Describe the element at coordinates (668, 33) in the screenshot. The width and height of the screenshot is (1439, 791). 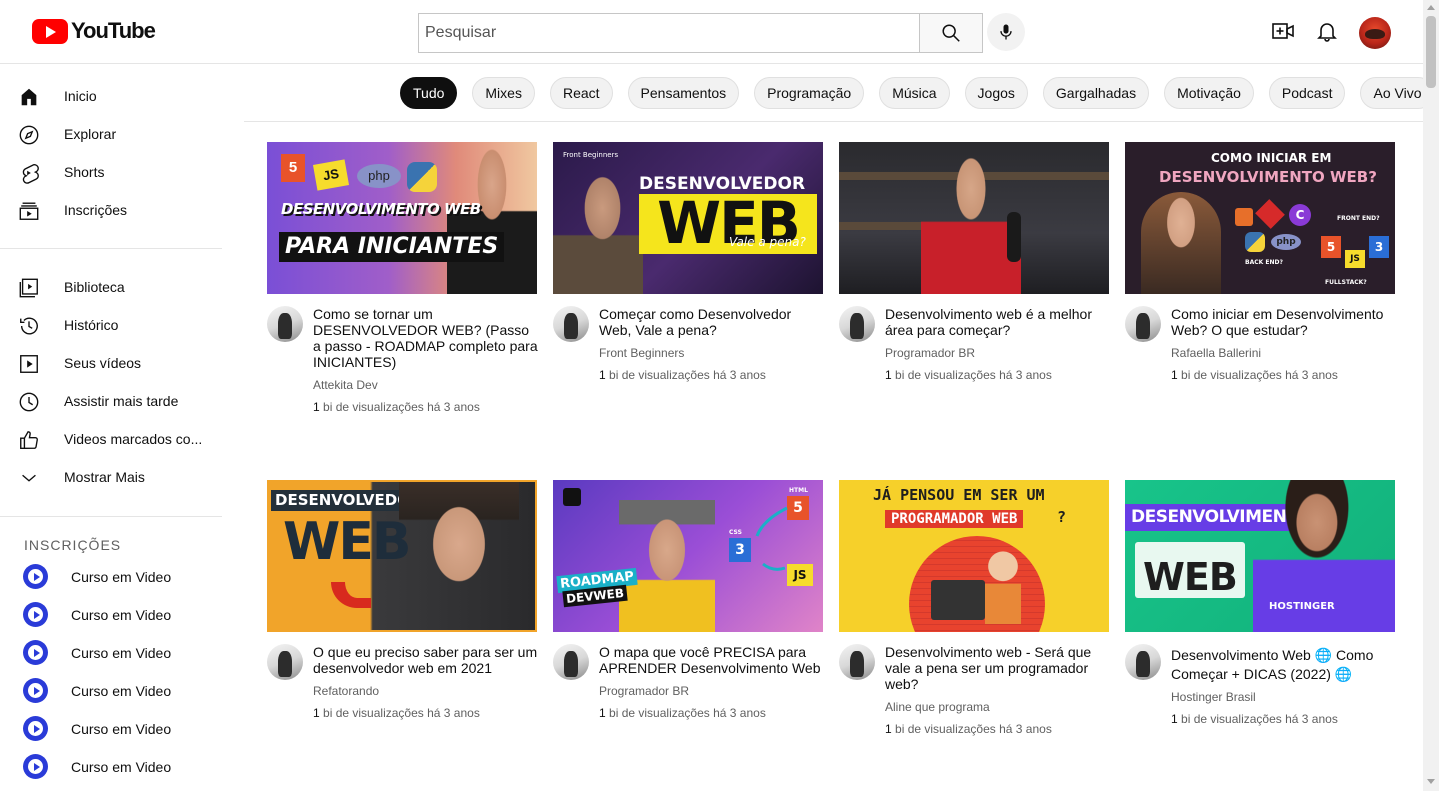
I see `search-input` at that location.